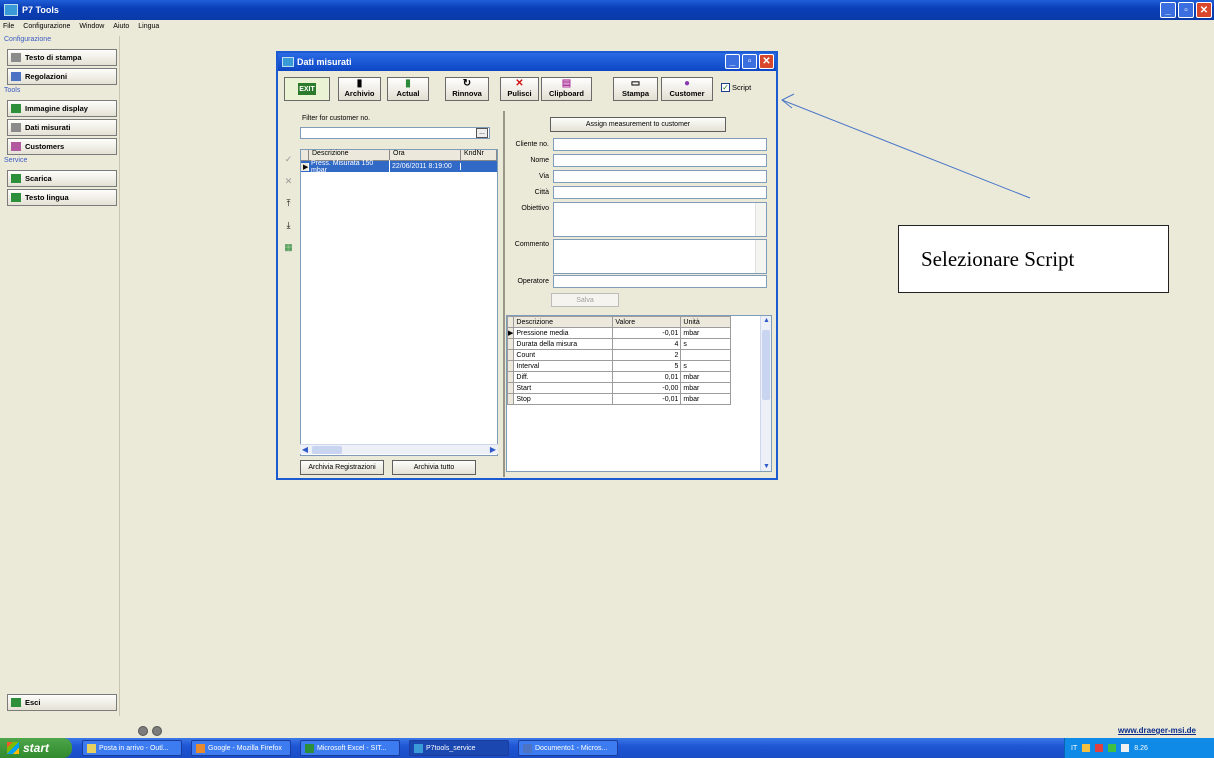 This screenshot has height=758, width=1214. What do you see at coordinates (200, 748) in the screenshot?
I see `firefox-icon` at bounding box center [200, 748].